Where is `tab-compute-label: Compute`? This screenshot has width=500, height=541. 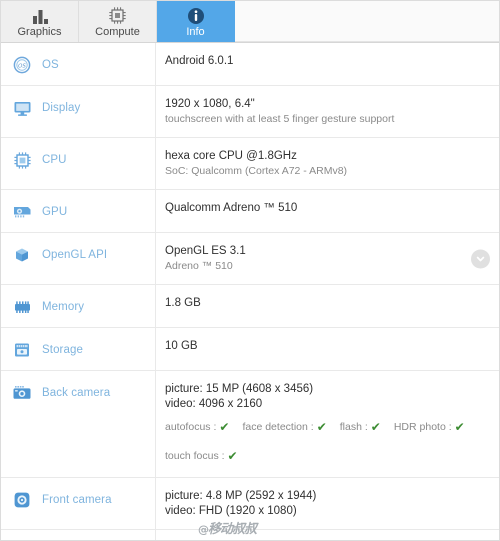
tab-compute-label: Compute is located at coordinates (117, 31).